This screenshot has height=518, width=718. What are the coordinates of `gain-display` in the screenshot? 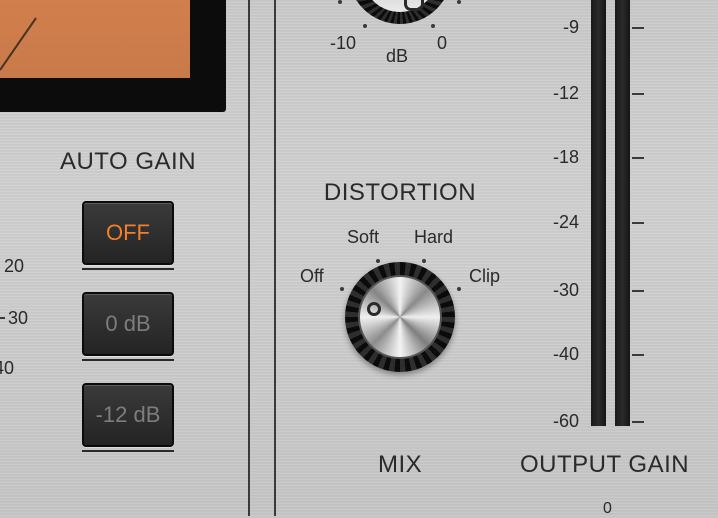 It's located at (95, 39).